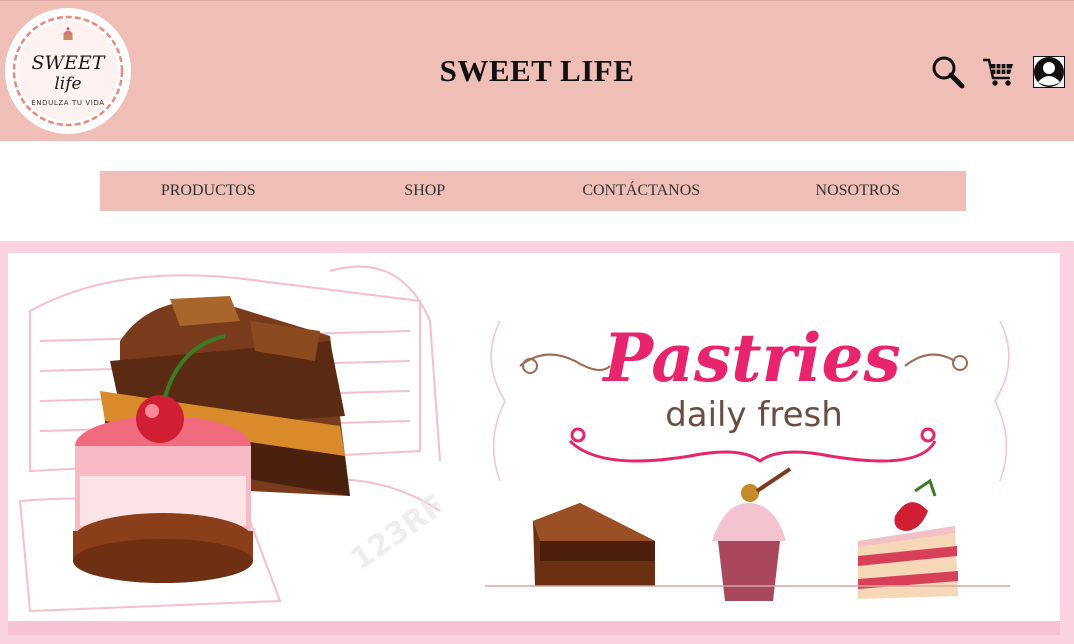 The image size is (1074, 644). I want to click on site-title: SWEET LIFE, so click(537, 70).